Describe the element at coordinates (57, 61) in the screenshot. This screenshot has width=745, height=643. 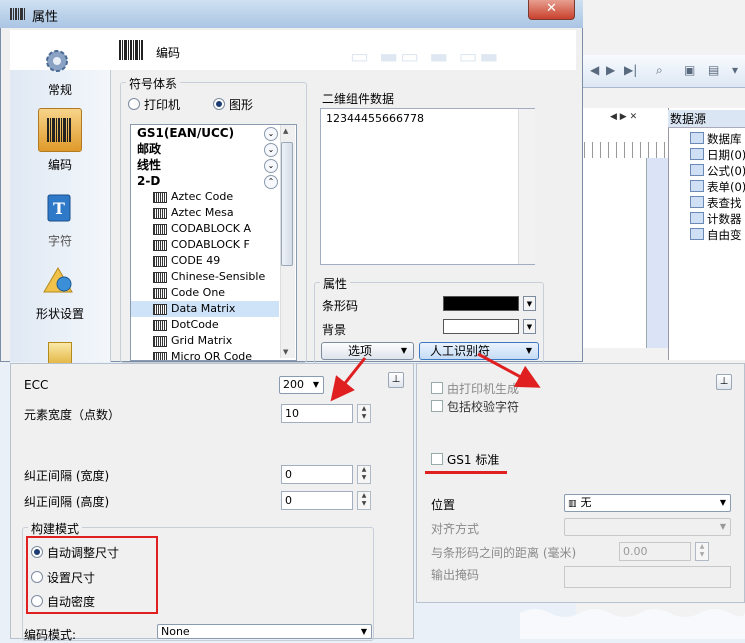
I see `gear-icon` at that location.